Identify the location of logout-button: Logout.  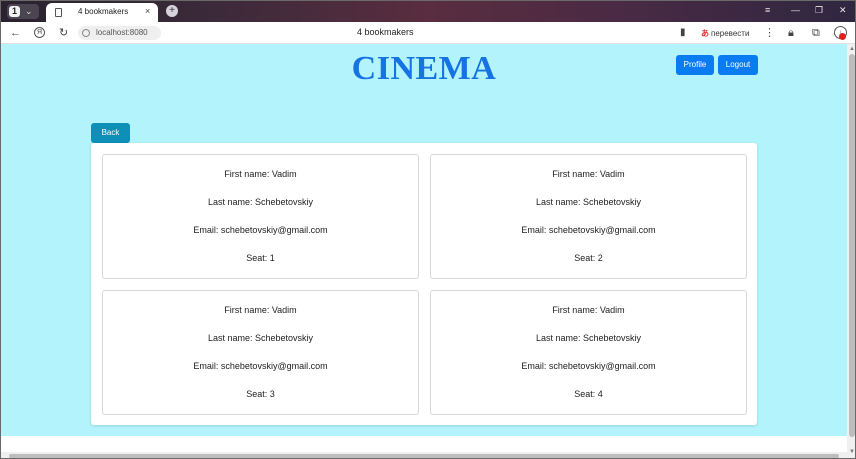
(738, 65).